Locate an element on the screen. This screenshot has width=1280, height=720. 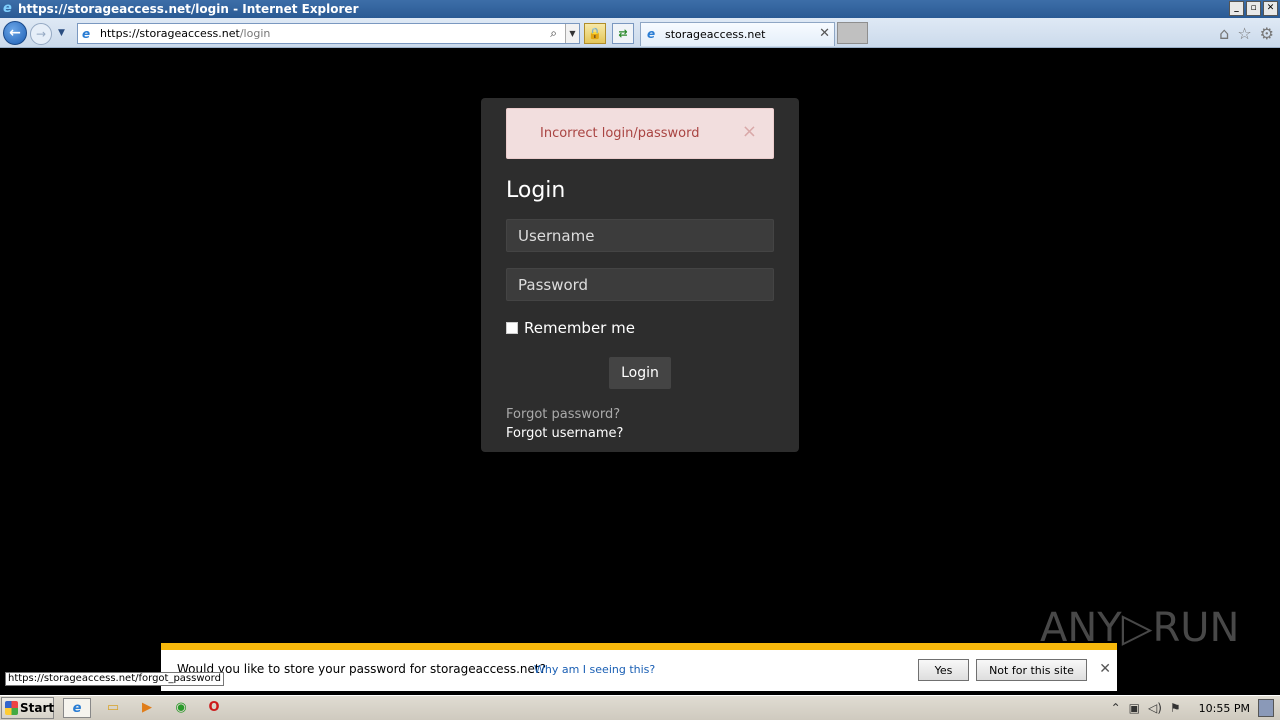
login-heading: Login is located at coordinates (536, 190).